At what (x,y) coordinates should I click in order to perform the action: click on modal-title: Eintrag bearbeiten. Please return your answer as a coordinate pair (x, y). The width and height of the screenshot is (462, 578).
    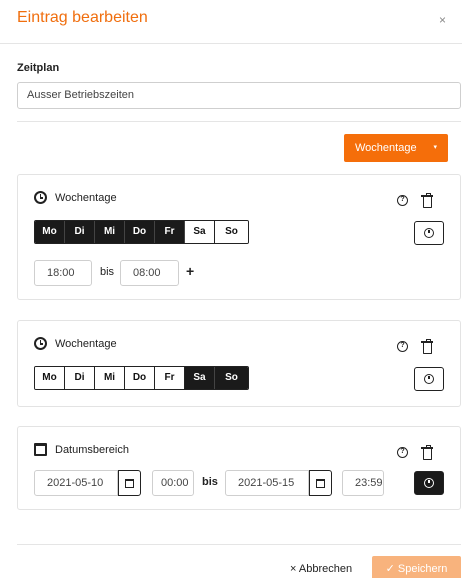
    Looking at the image, I should click on (82, 17).